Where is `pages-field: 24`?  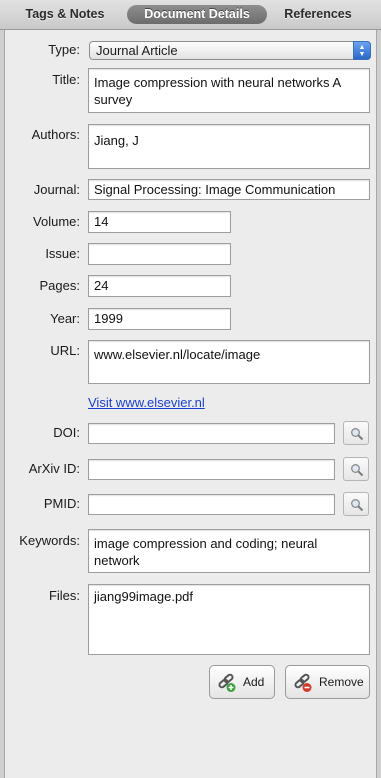
pages-field: 24 is located at coordinates (159, 286).